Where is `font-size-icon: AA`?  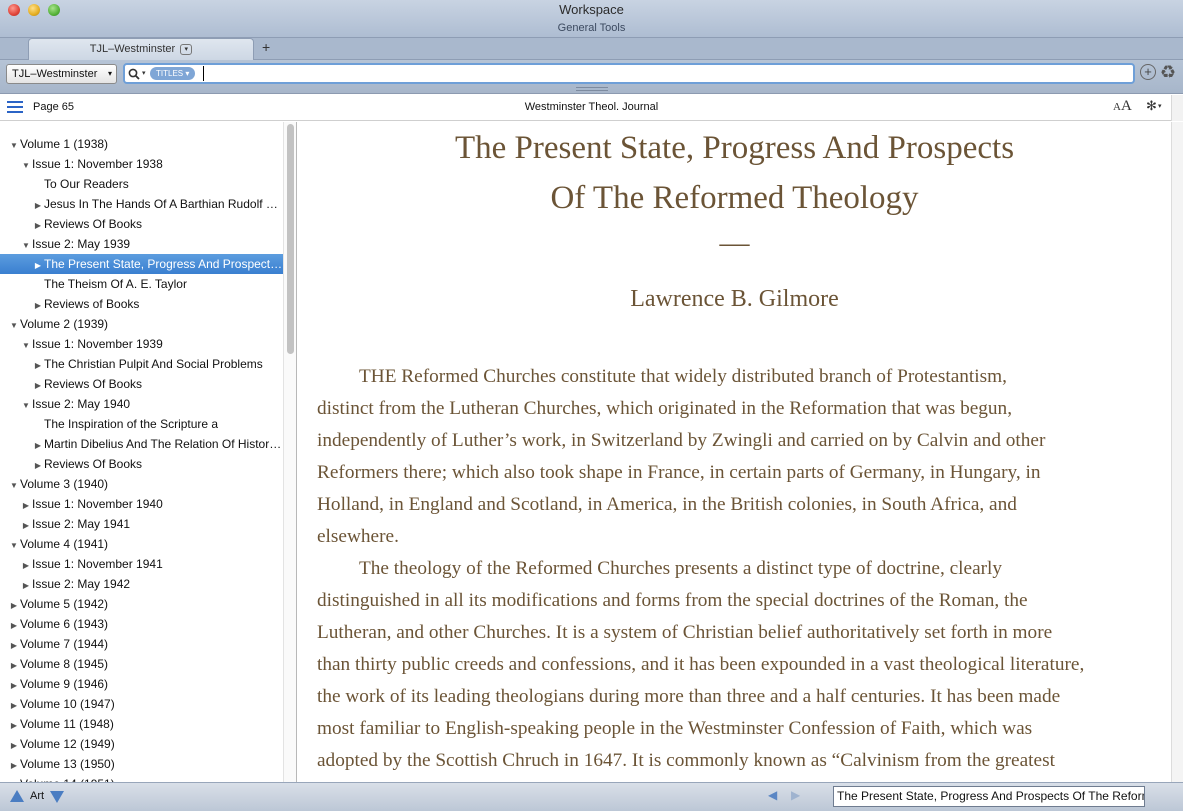
font-size-icon: AA is located at coordinates (1122, 106).